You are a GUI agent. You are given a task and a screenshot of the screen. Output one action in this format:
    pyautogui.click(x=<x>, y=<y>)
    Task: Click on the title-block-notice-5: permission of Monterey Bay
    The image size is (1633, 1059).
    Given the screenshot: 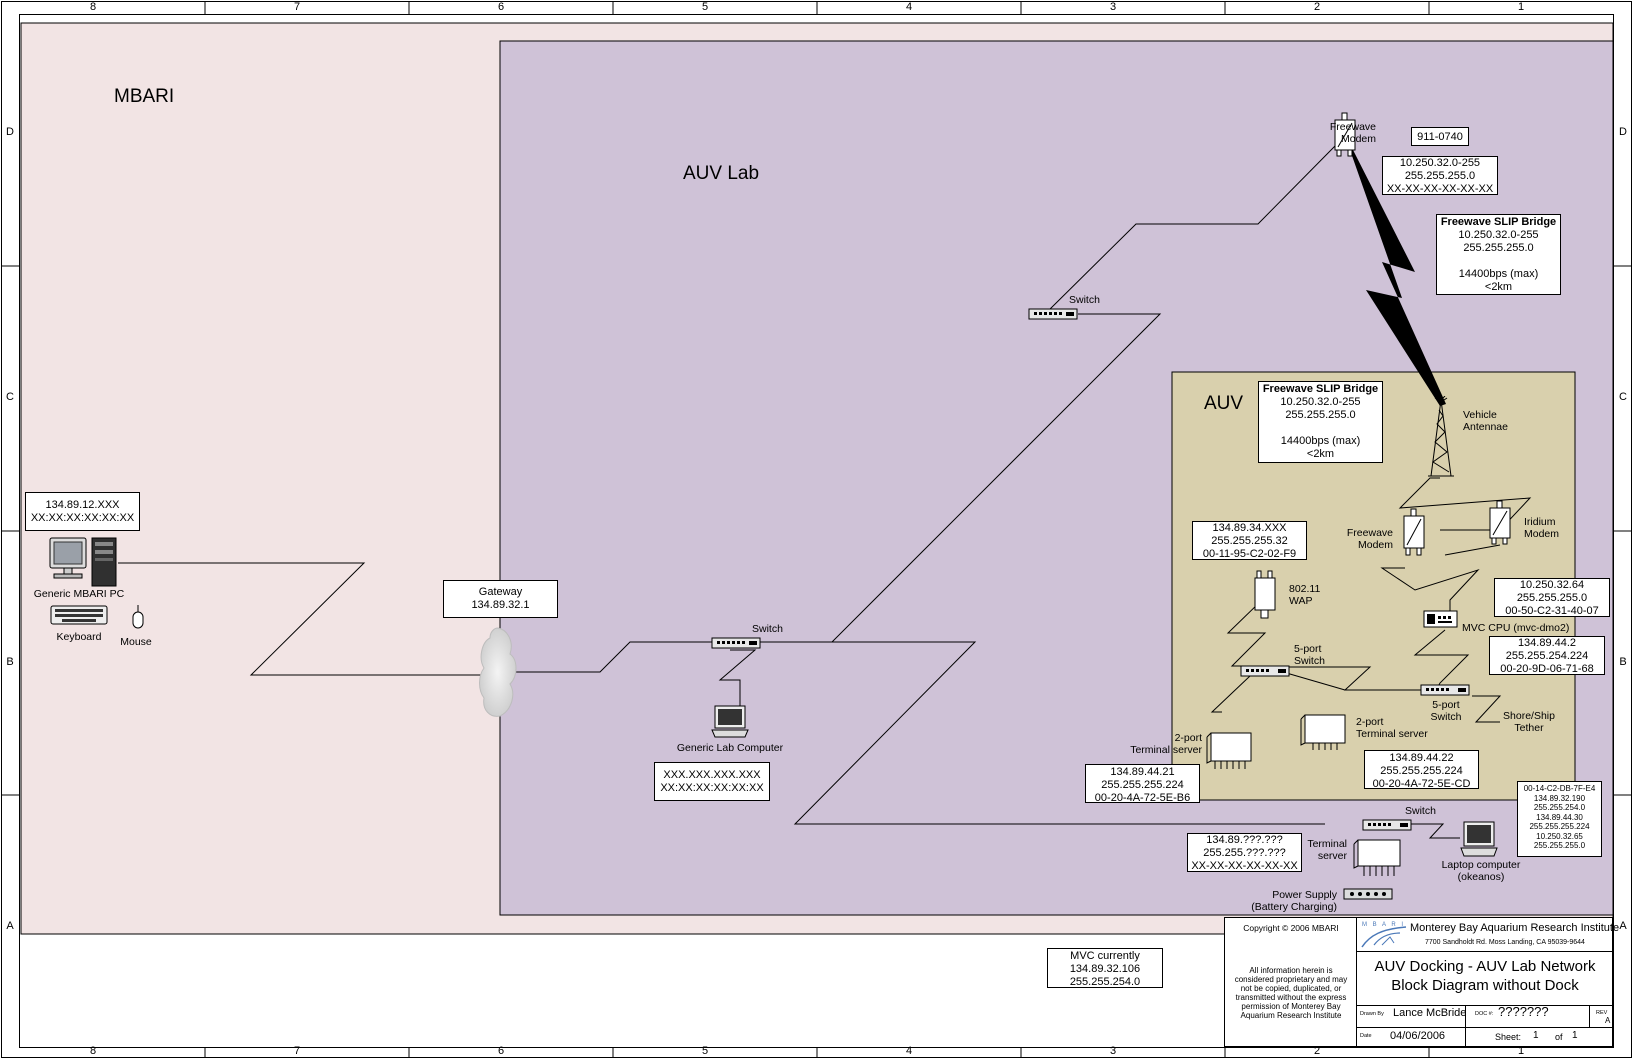 What is the action you would take?
    pyautogui.click(x=1291, y=1006)
    